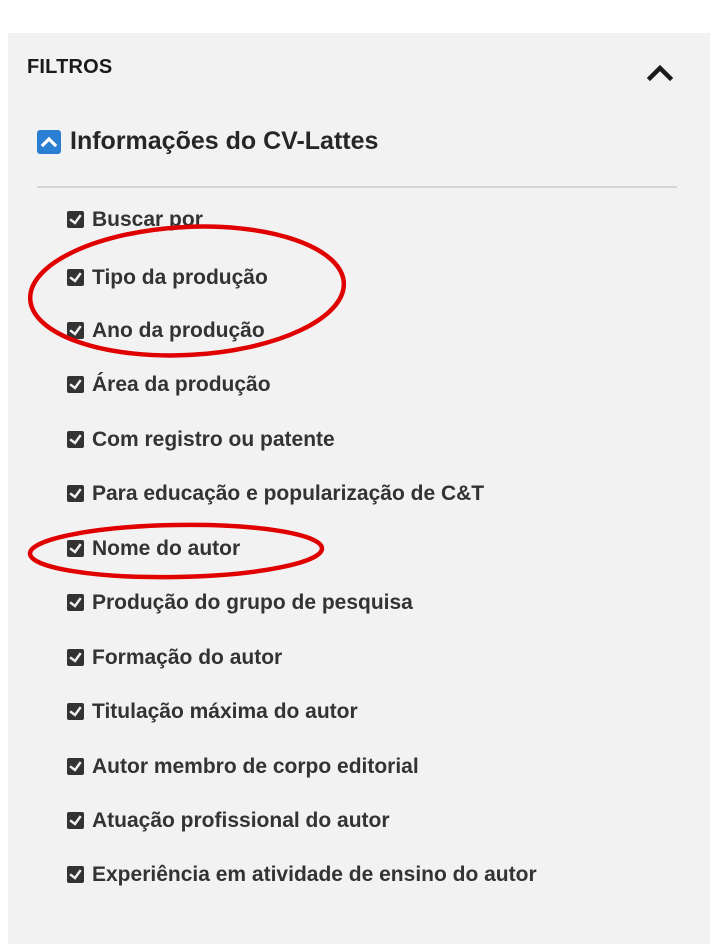  I want to click on collapse-filters-button, so click(660, 72).